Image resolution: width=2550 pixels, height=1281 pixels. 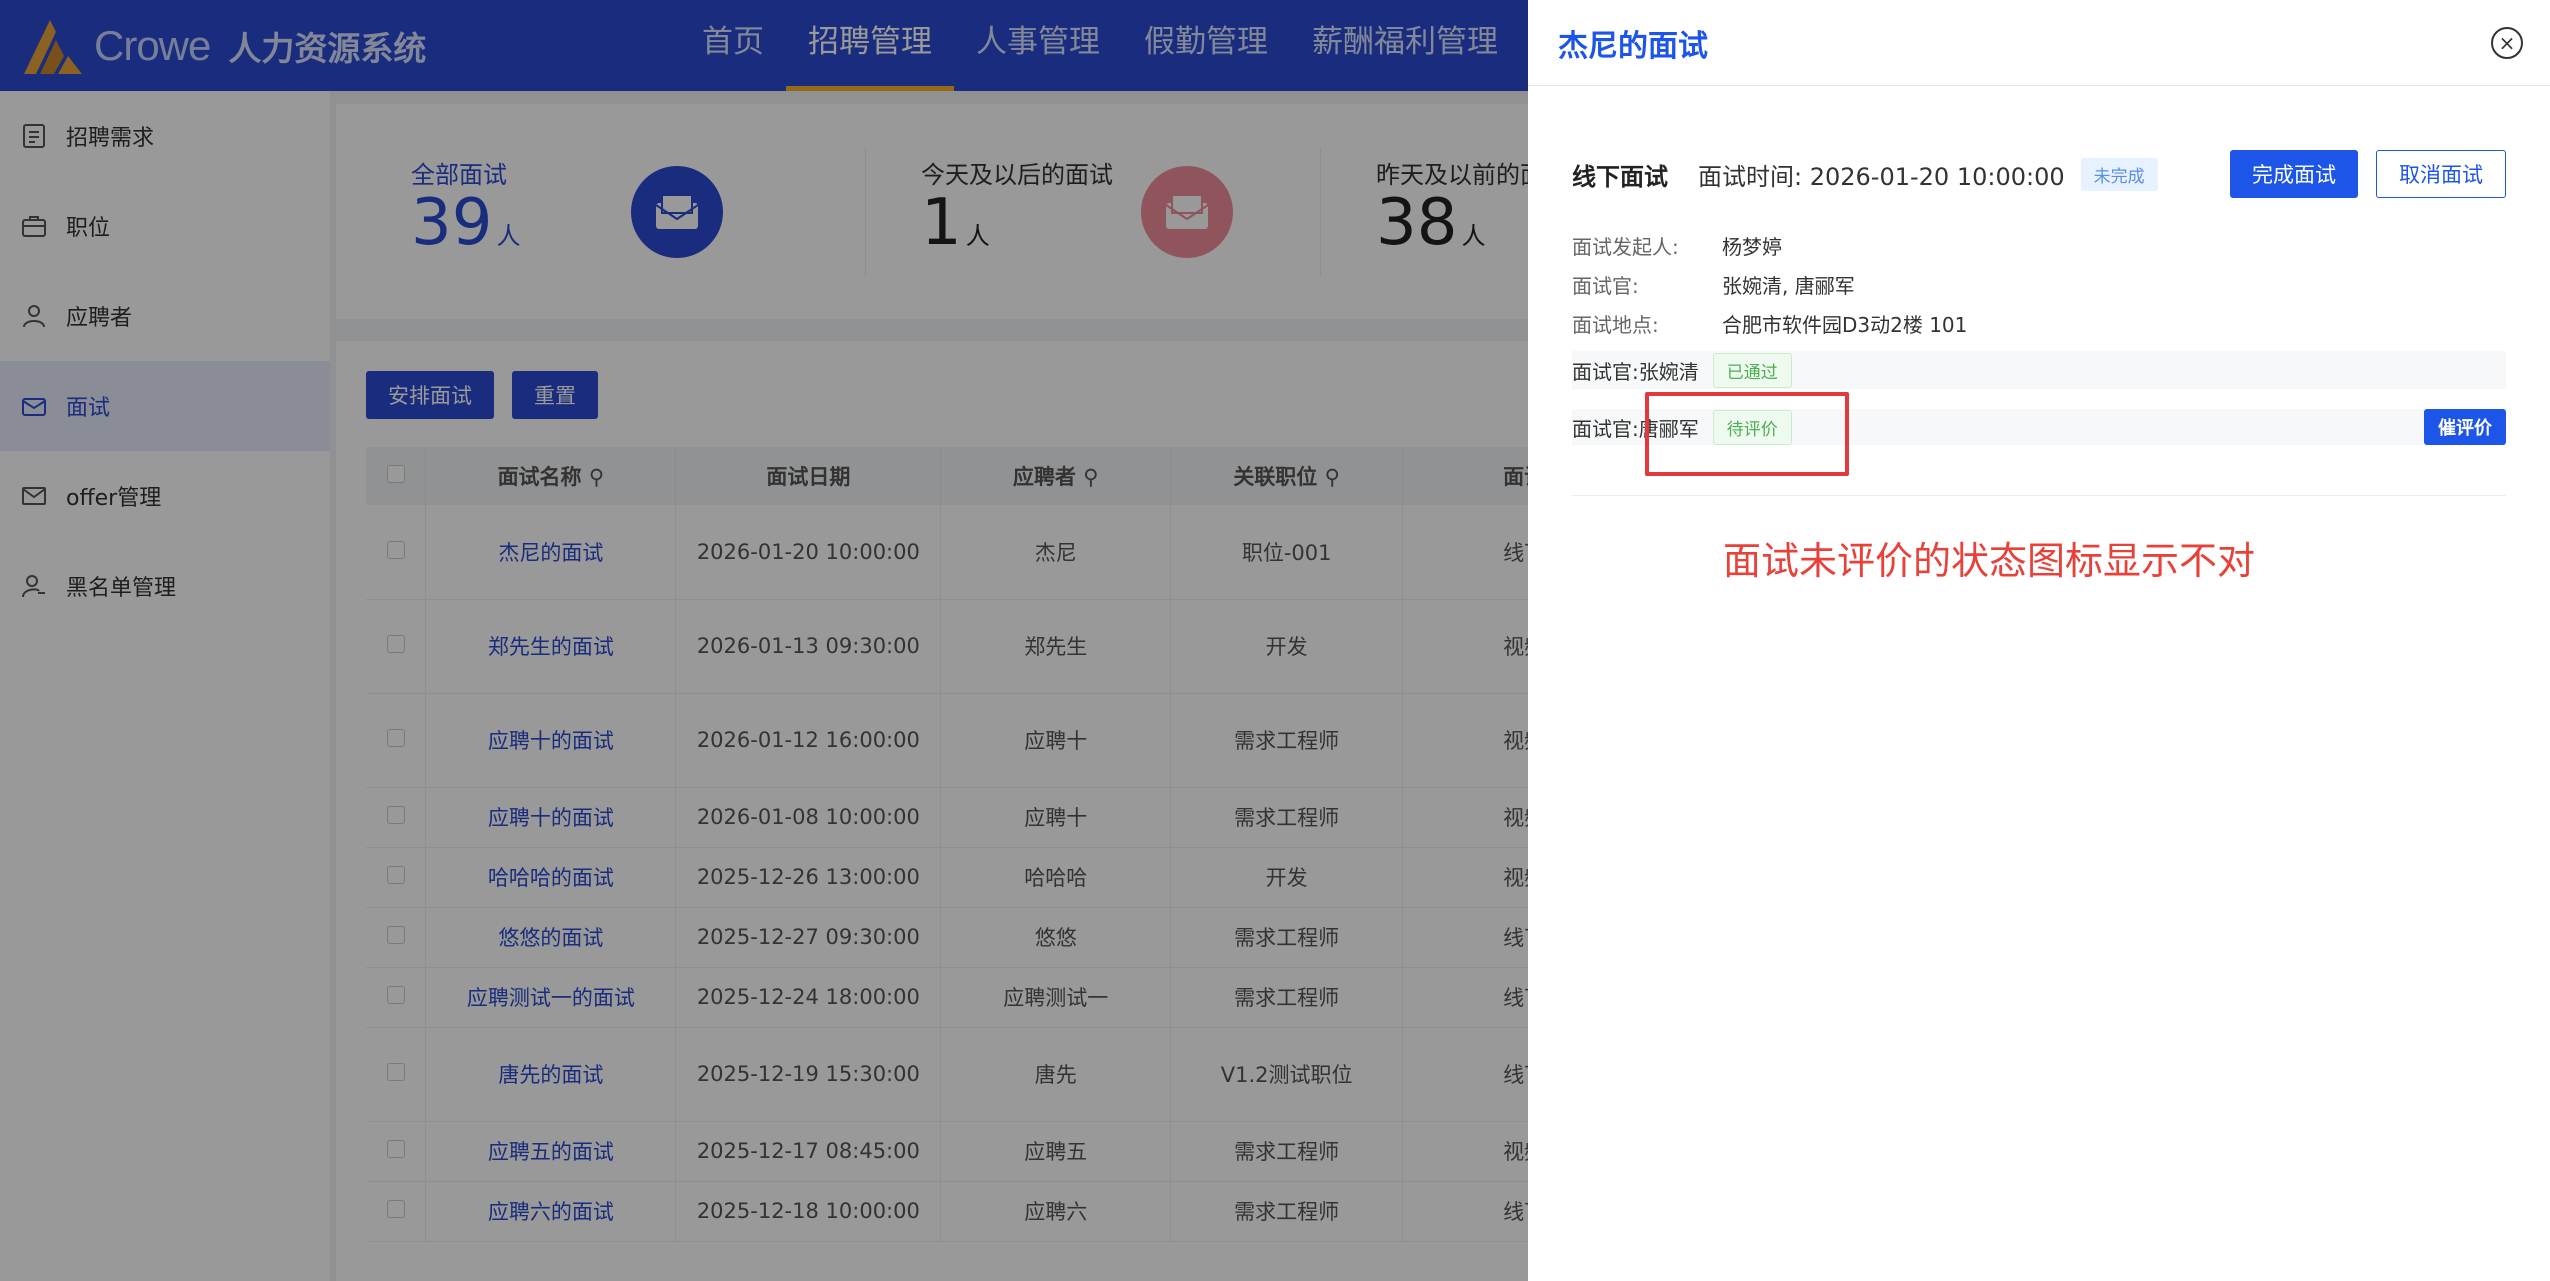 What do you see at coordinates (2119, 174) in the screenshot?
I see `status-badge: 未完成` at bounding box center [2119, 174].